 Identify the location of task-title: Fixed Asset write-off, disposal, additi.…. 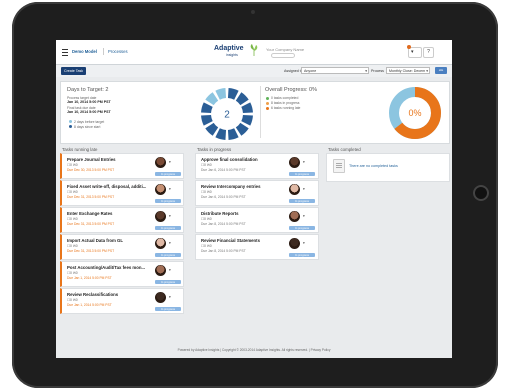
(106, 186).